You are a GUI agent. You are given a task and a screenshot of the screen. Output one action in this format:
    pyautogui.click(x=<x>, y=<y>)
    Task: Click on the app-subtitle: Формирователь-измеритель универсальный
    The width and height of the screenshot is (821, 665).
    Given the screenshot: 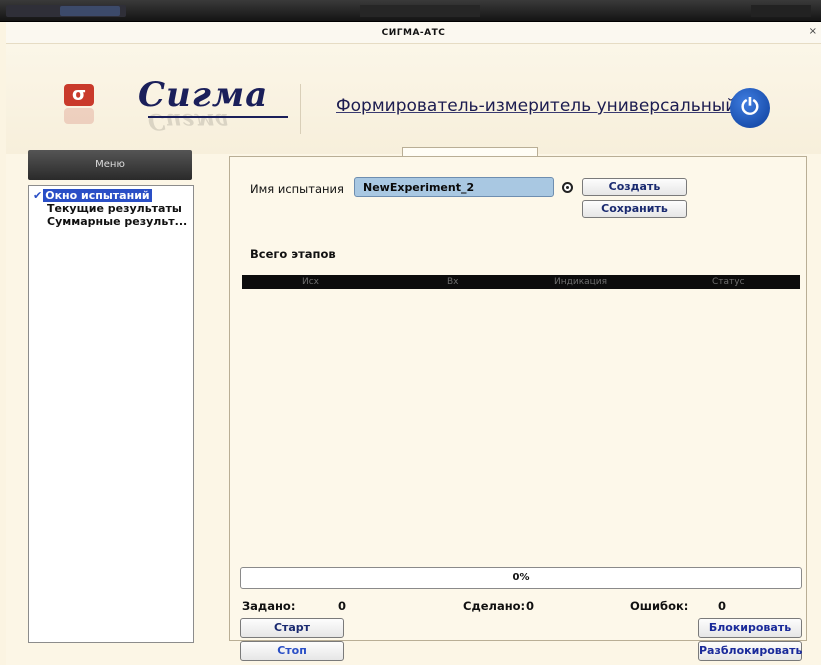 What is the action you would take?
    pyautogui.click(x=536, y=106)
    